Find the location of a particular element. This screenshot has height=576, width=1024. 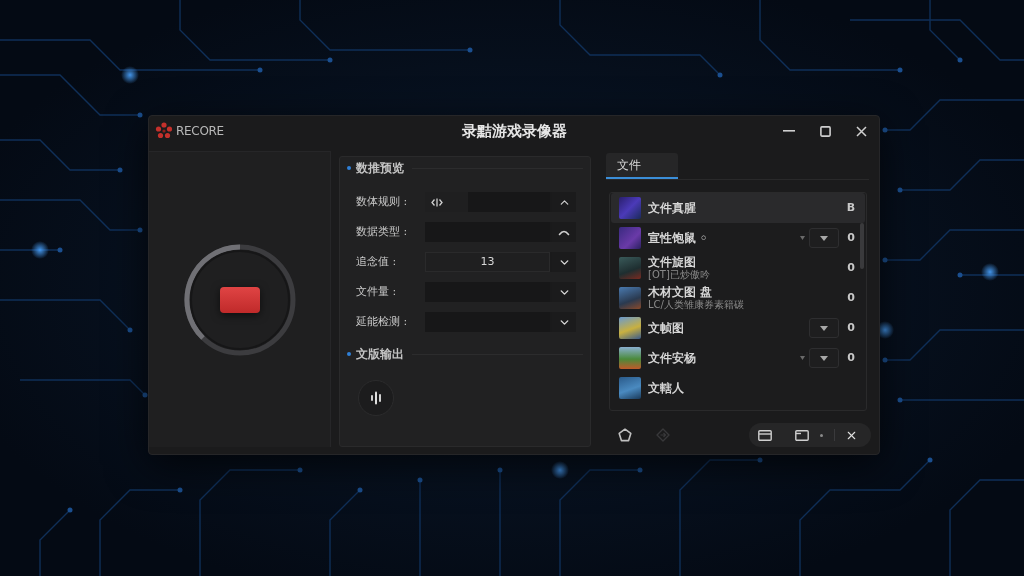

file-title: 宣性饱鼠 ◦ is located at coordinates (678, 238).